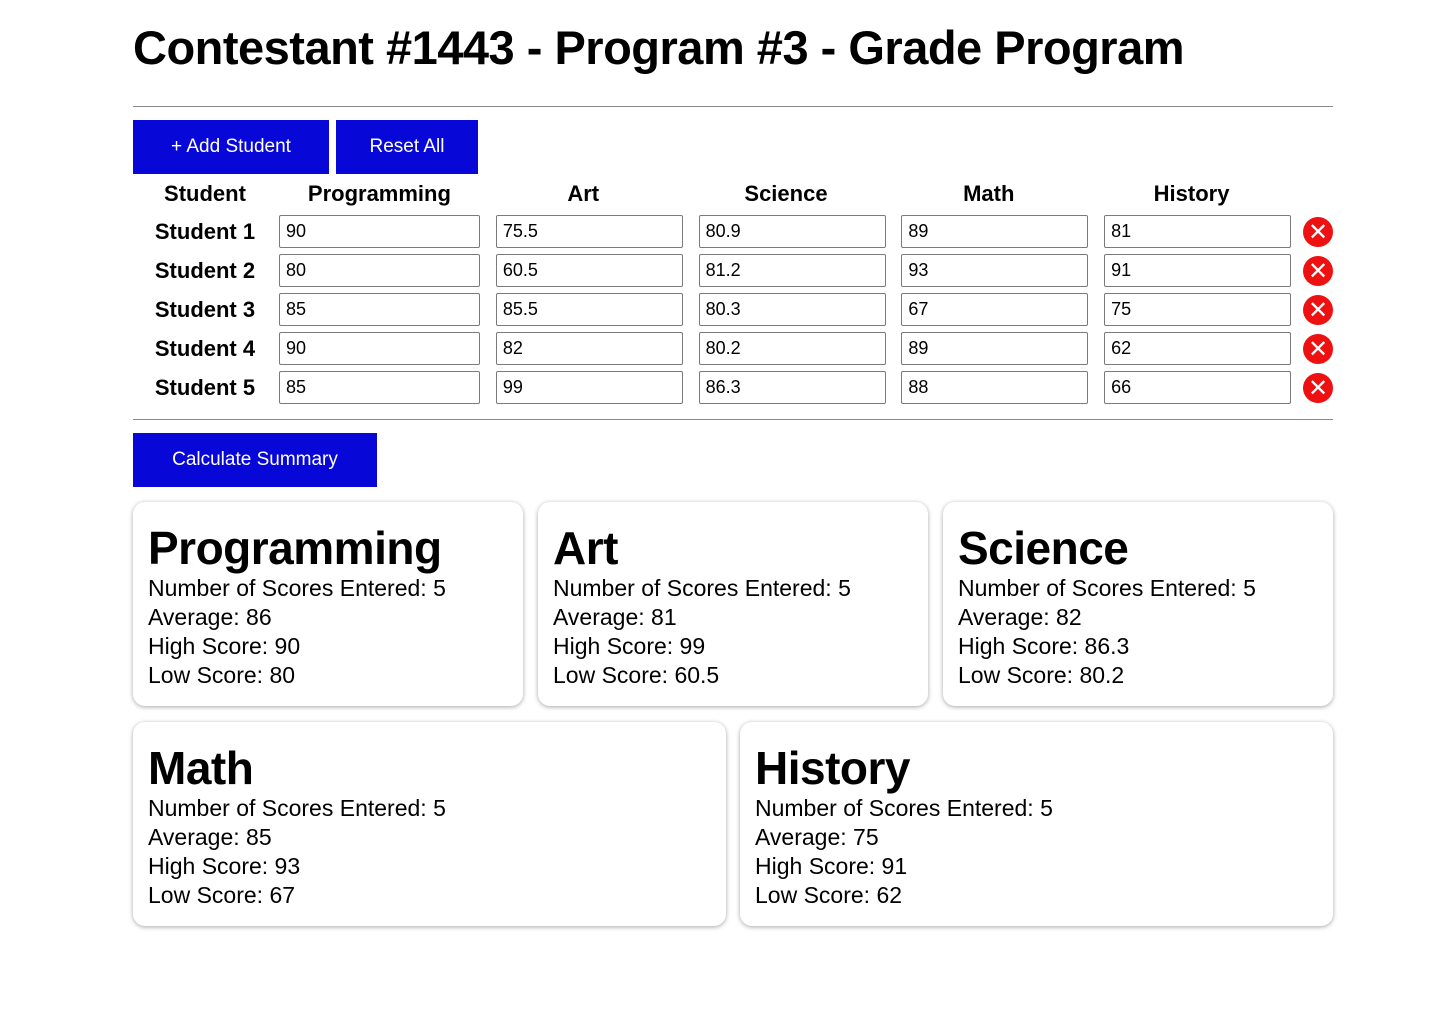 The height and width of the screenshot is (1015, 1456). I want to click on header-science: Science, so click(786, 193).